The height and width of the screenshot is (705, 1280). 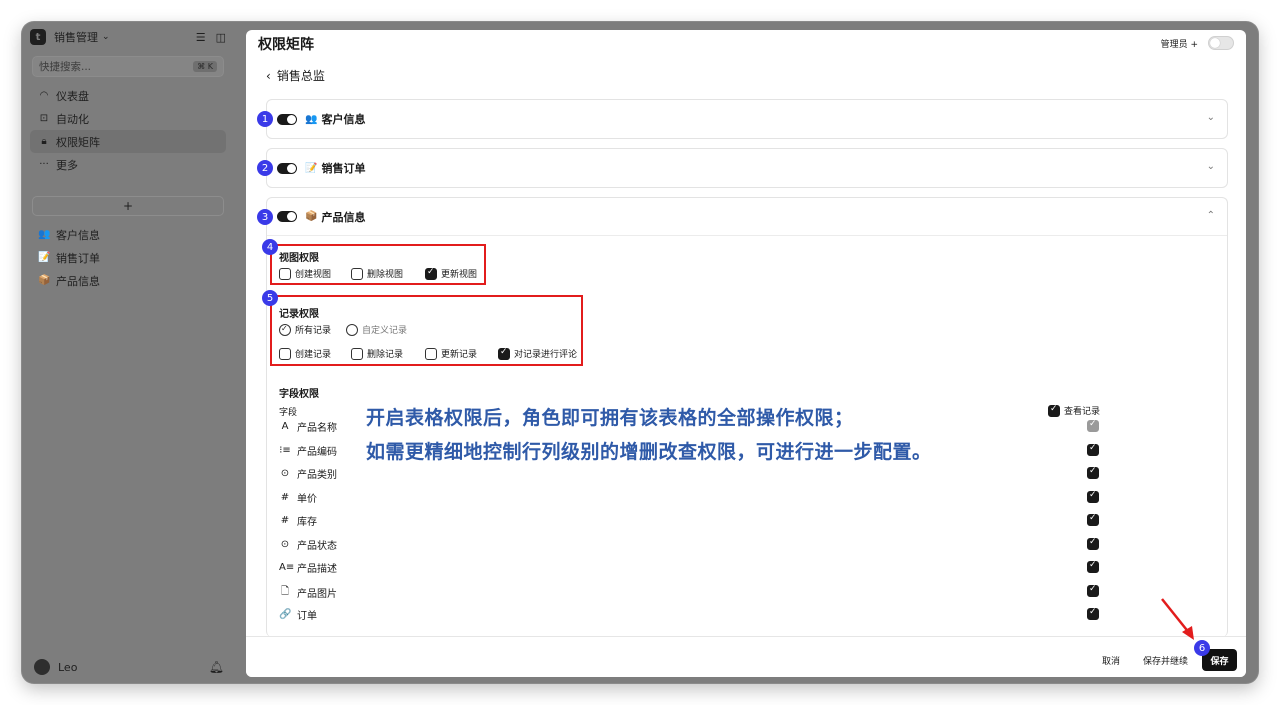 What do you see at coordinates (343, 217) in the screenshot?
I see `section-title: 产品信息` at bounding box center [343, 217].